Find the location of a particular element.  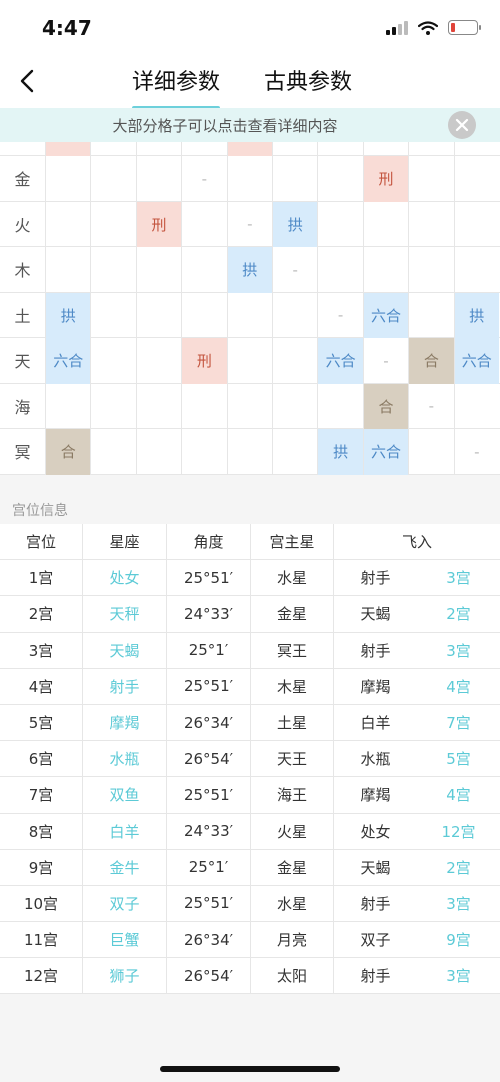

house-cell: 3宫 is located at coordinates (41, 650).